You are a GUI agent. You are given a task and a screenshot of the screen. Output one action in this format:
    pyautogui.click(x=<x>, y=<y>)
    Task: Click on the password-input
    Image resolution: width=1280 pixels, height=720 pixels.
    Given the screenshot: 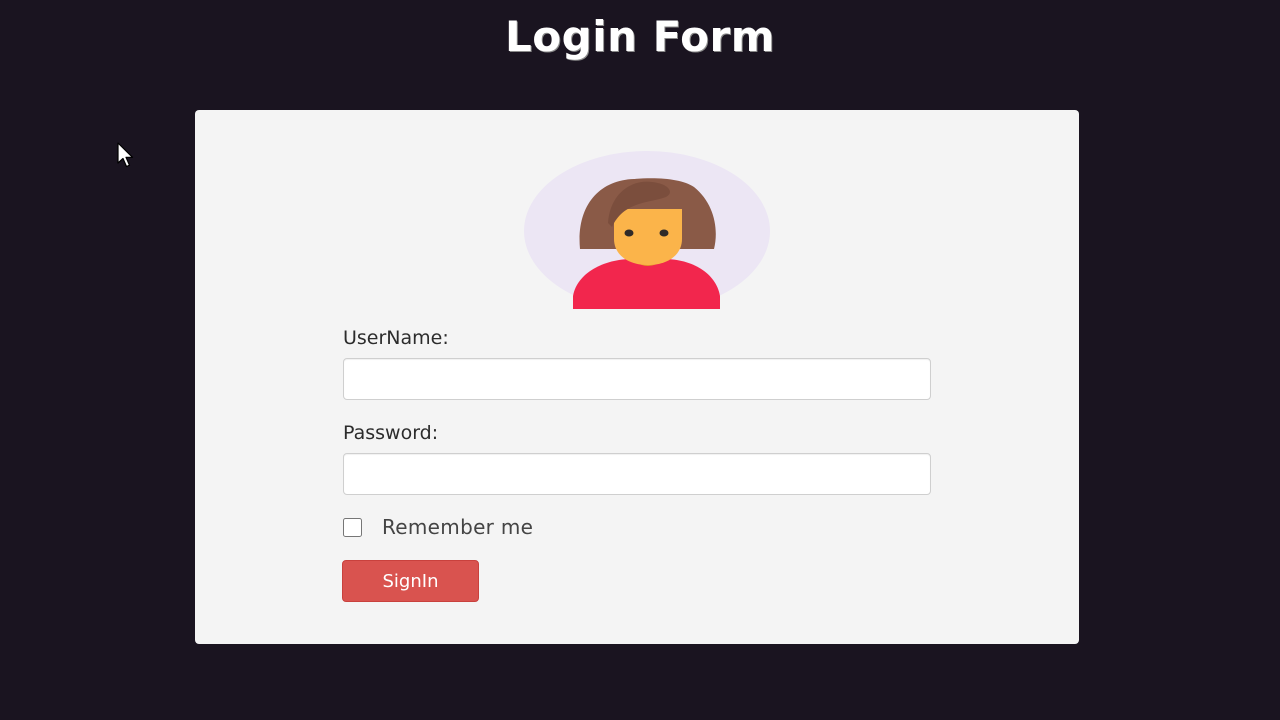 What is the action you would take?
    pyautogui.click(x=637, y=474)
    